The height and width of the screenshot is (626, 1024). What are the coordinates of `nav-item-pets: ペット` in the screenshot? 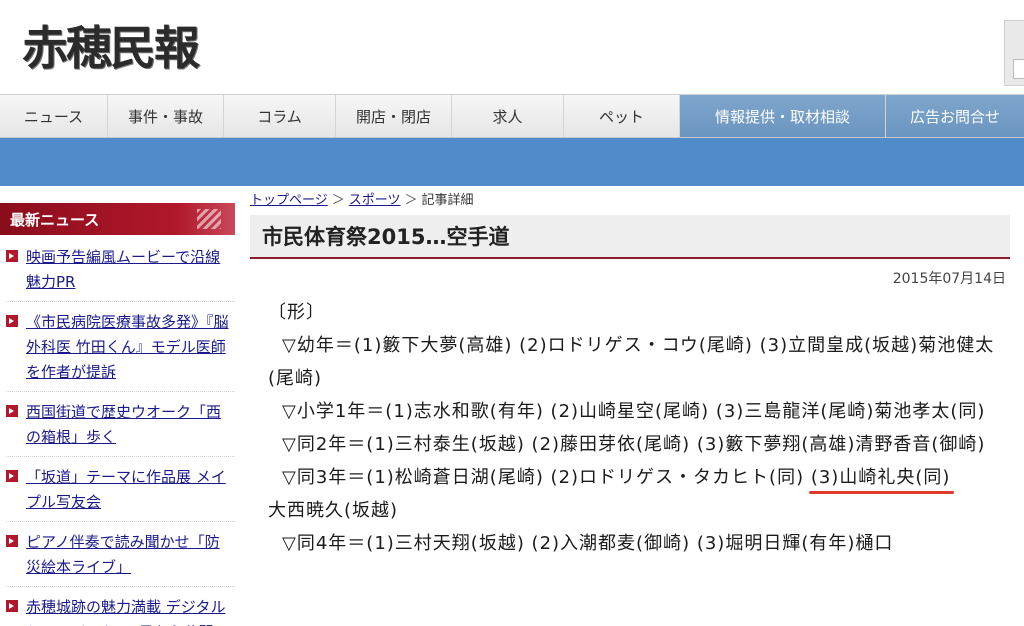 It's located at (622, 116).